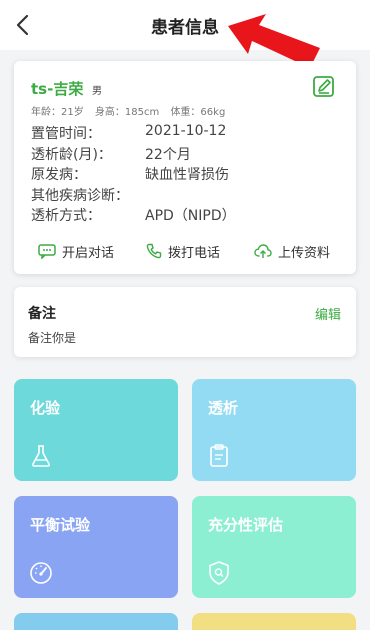 Image resolution: width=370 pixels, height=630 pixels. I want to click on call-button: 拨打电话, so click(183, 251).